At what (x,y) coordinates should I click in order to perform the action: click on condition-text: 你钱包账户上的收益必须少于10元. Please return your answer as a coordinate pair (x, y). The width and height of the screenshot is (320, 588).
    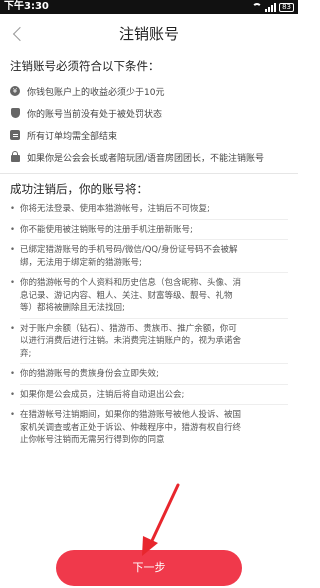
    Looking at the image, I should click on (96, 92).